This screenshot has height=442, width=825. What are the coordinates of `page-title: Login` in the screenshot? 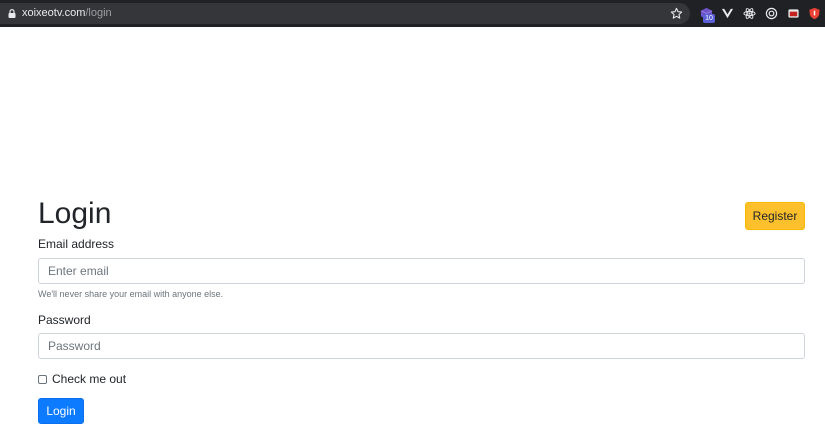 It's located at (75, 213).